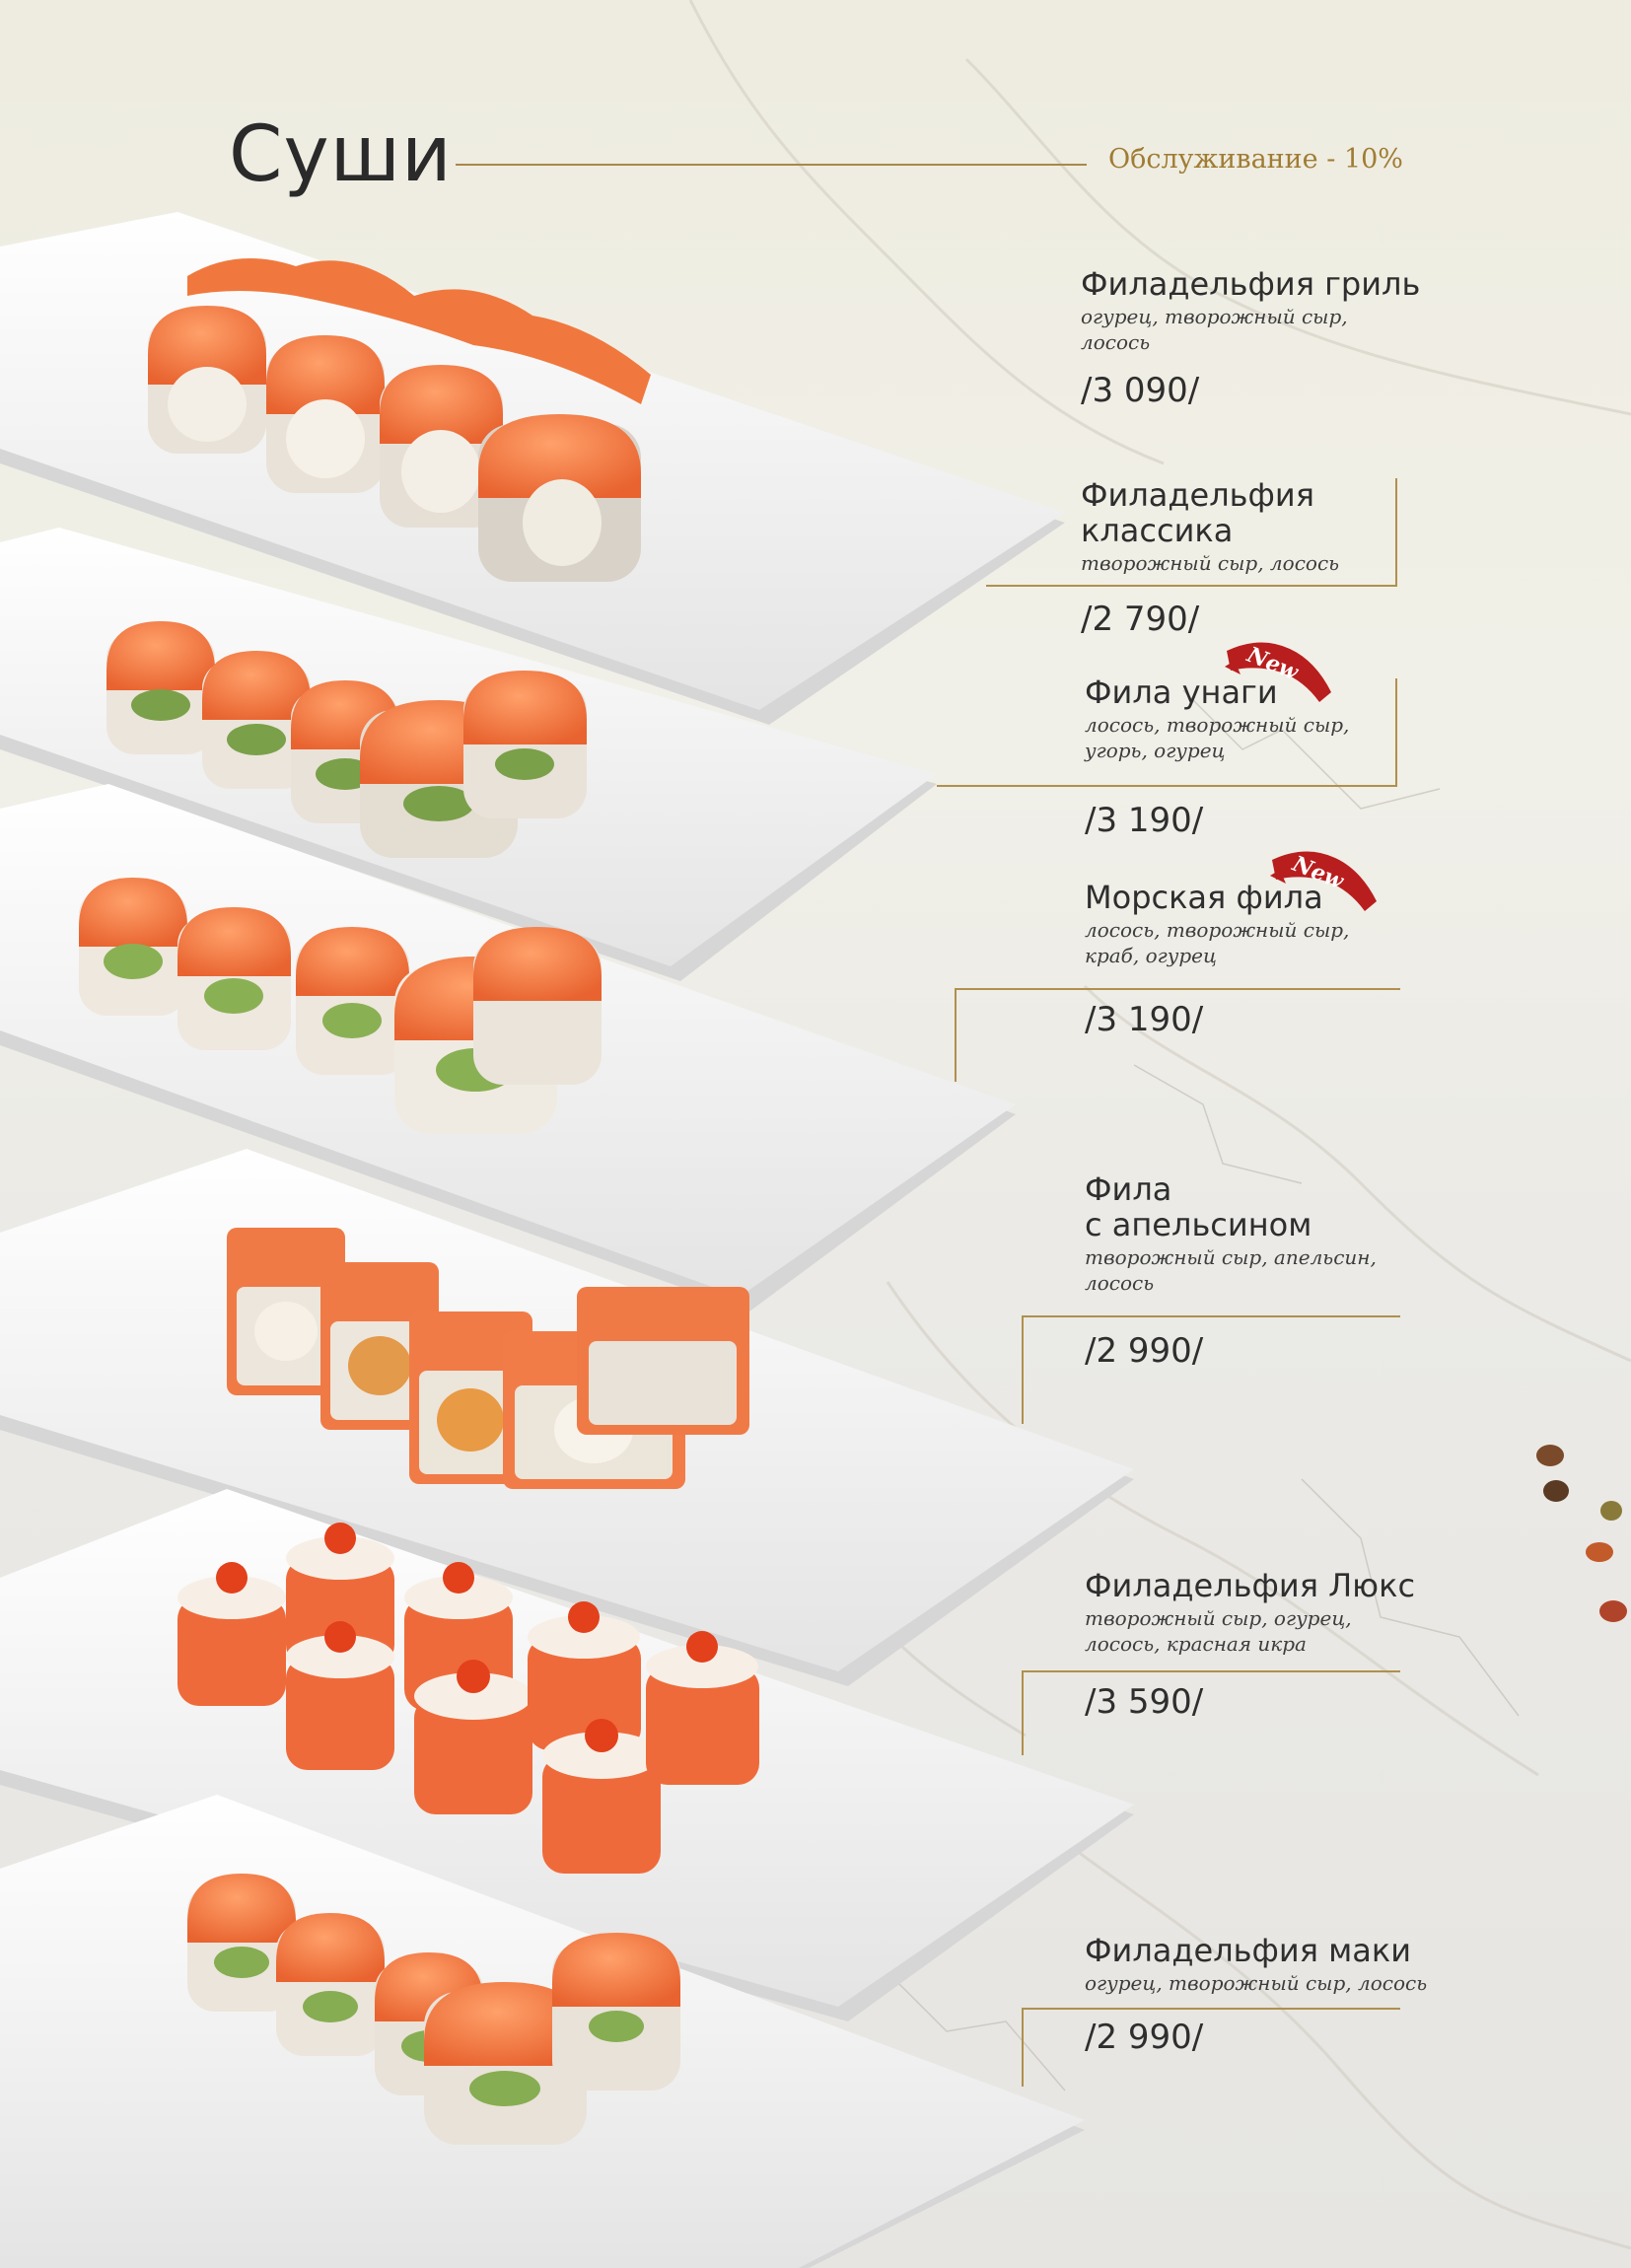 The height and width of the screenshot is (2268, 1631). What do you see at coordinates (1140, 390) in the screenshot?
I see `item-price: /3 090/` at bounding box center [1140, 390].